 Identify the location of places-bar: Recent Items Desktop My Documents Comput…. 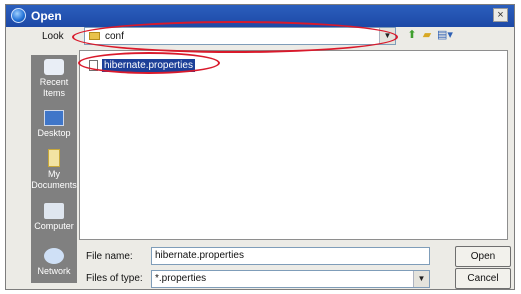
(54, 169).